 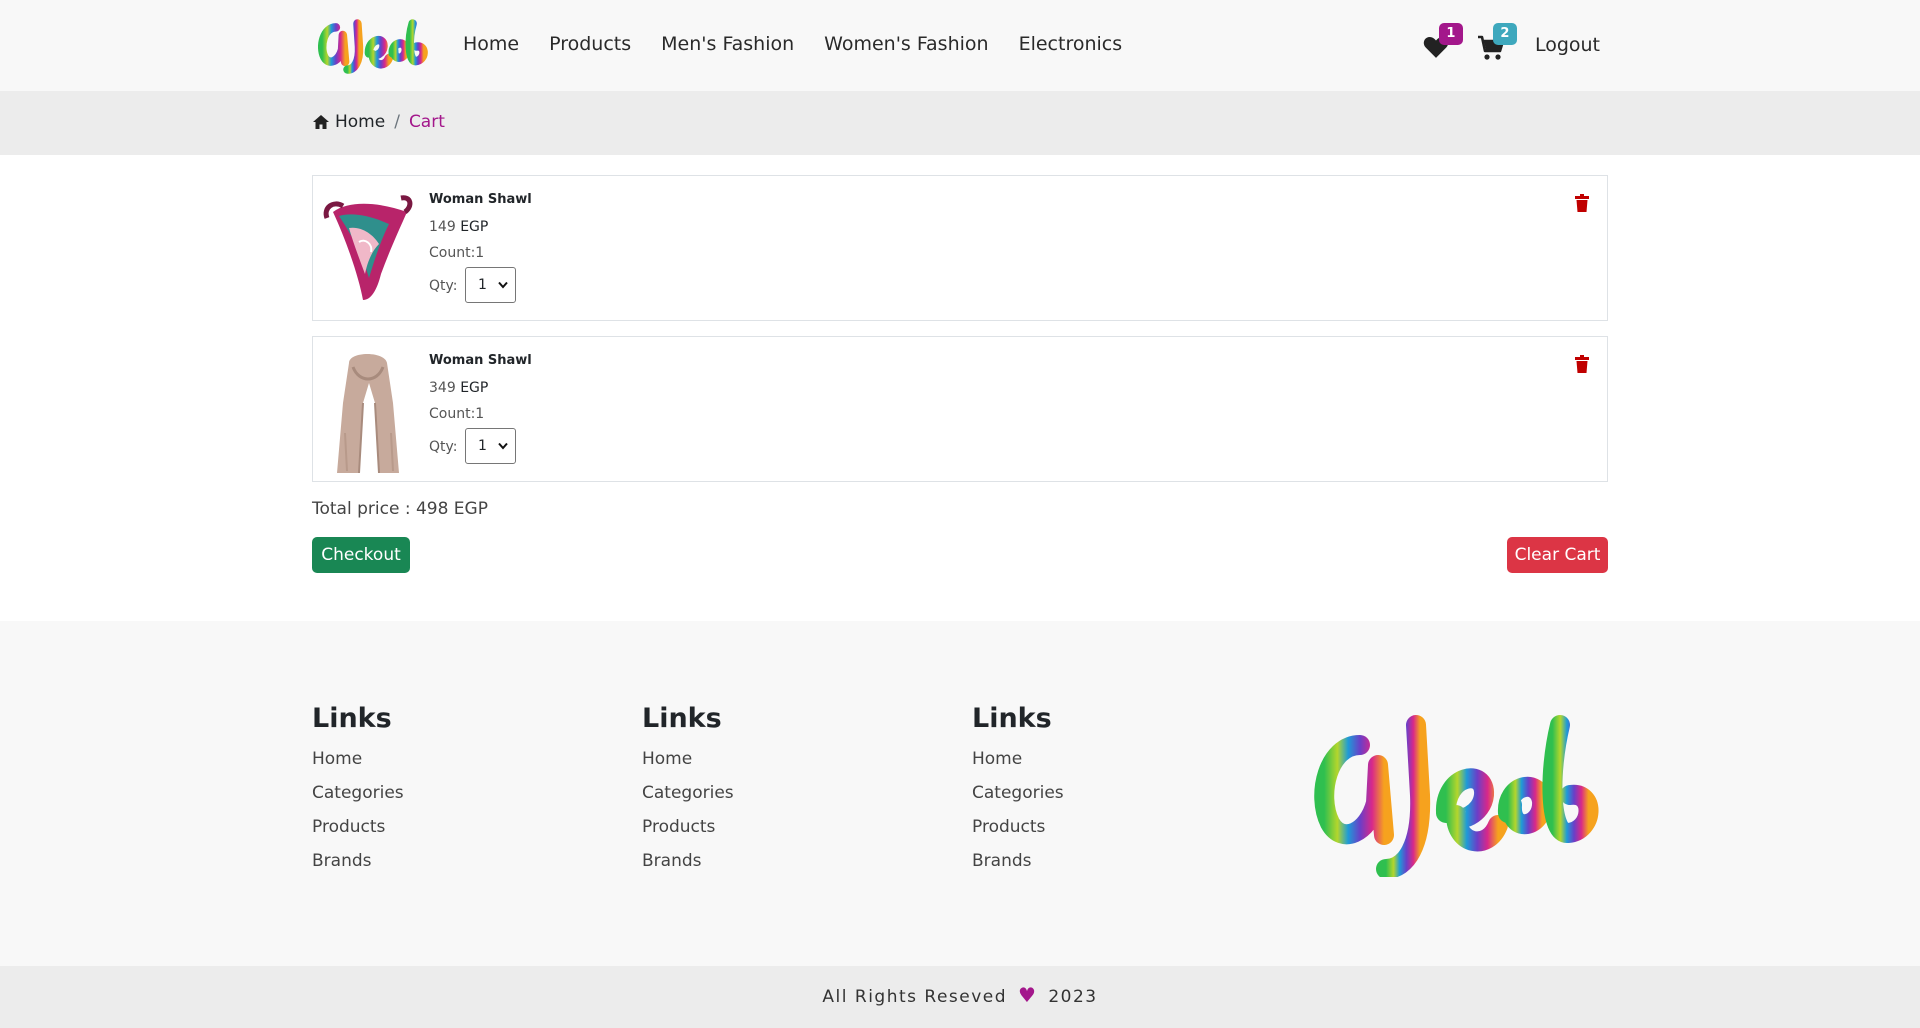 I want to click on nav-actions: 1 2 Logout, so click(x=1508, y=45).